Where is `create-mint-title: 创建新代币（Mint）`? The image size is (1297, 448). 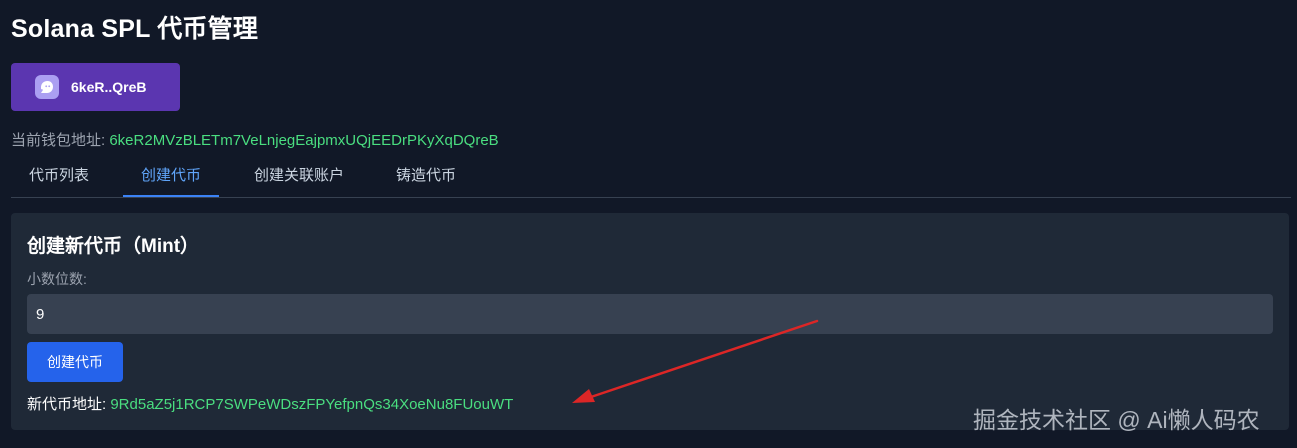 create-mint-title: 创建新代币（Mint） is located at coordinates (113, 246).